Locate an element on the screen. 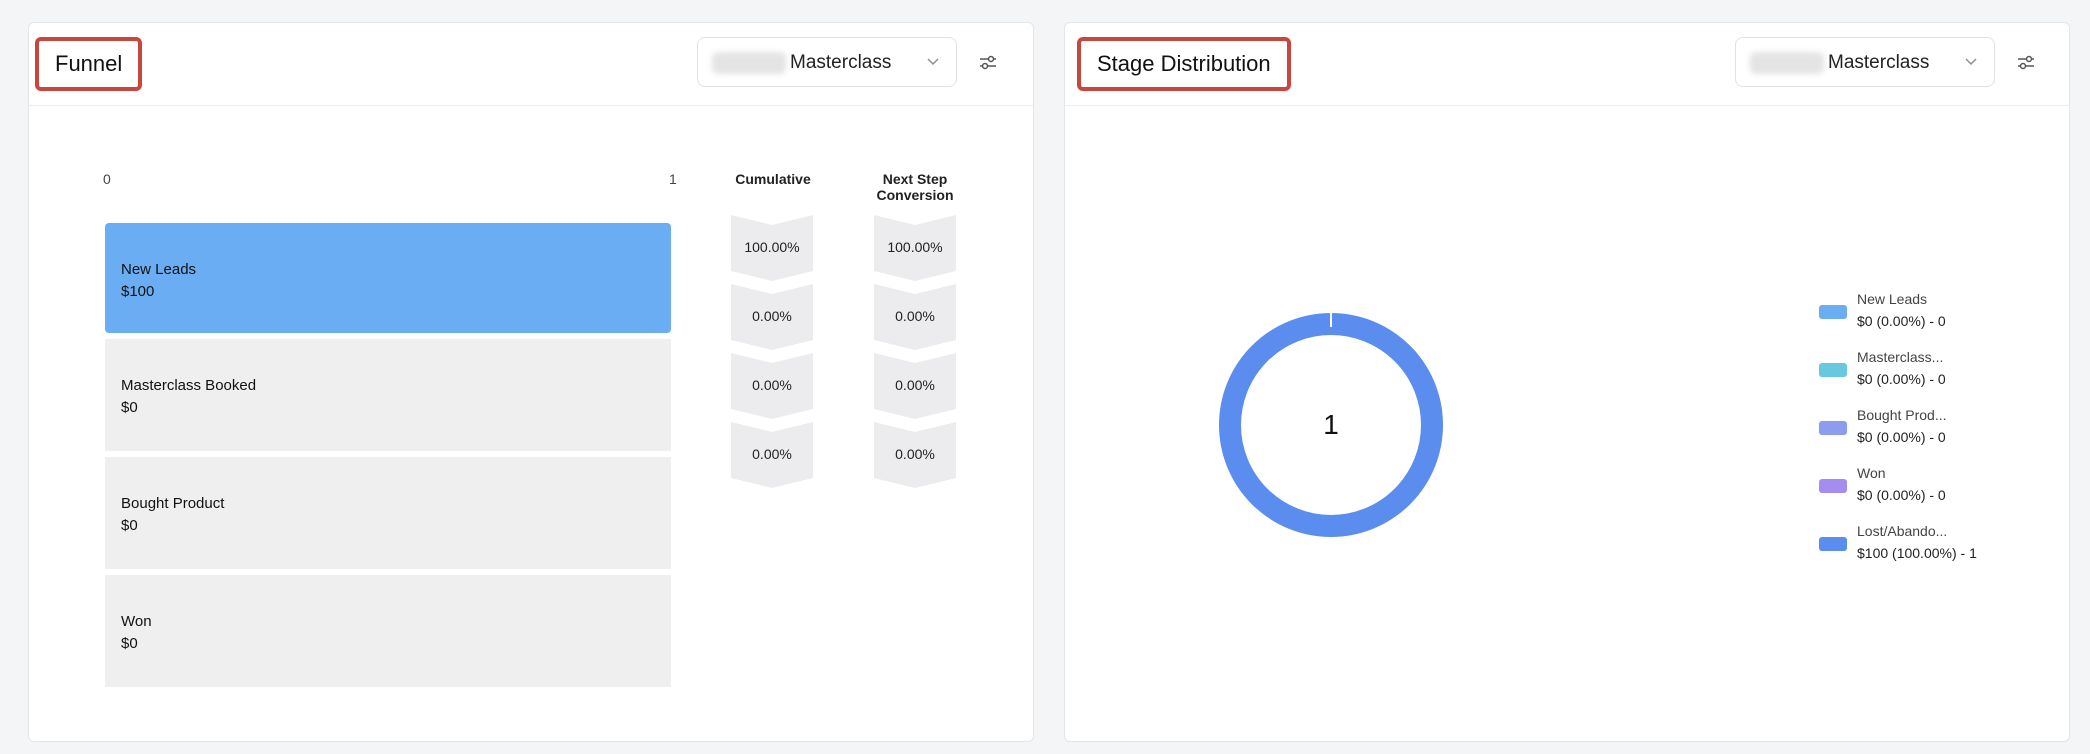 The height and width of the screenshot is (754, 2090). legend-value: $100 (100.00%) - 1 is located at coordinates (1917, 553).